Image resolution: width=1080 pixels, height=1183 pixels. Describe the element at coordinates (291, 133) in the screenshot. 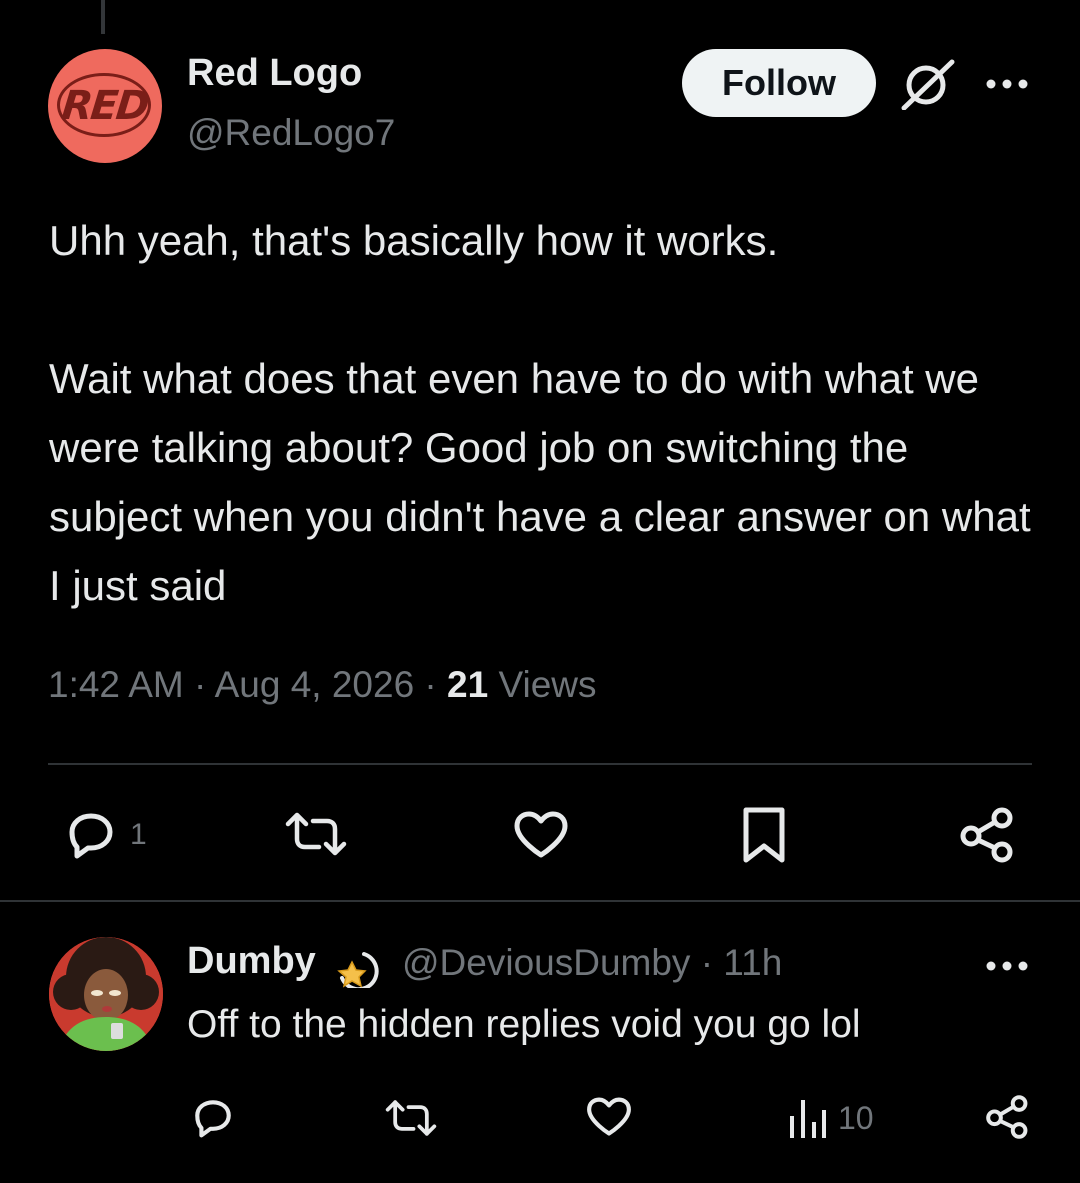

I see `author-handle: @RedLogo7` at that location.